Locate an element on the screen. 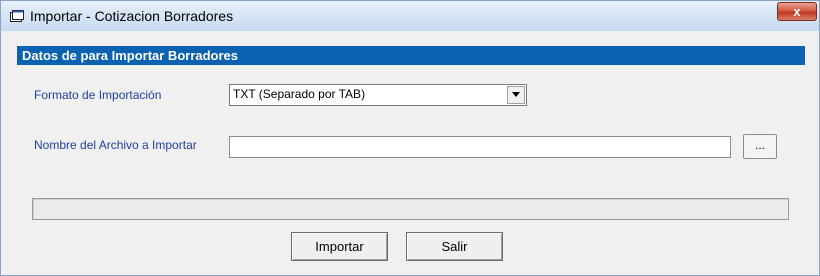  chevron-down-icon is located at coordinates (516, 94).